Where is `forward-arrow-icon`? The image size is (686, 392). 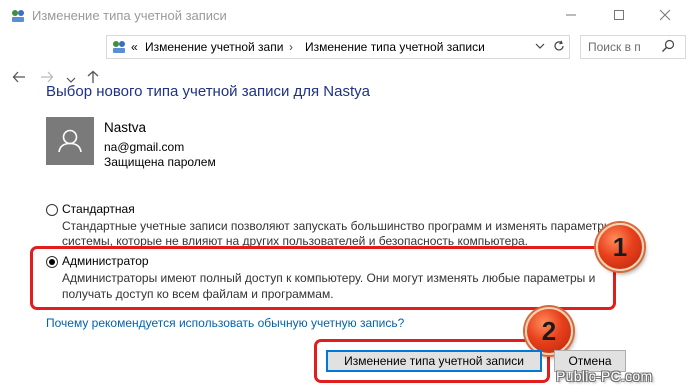
forward-arrow-icon is located at coordinates (47, 77).